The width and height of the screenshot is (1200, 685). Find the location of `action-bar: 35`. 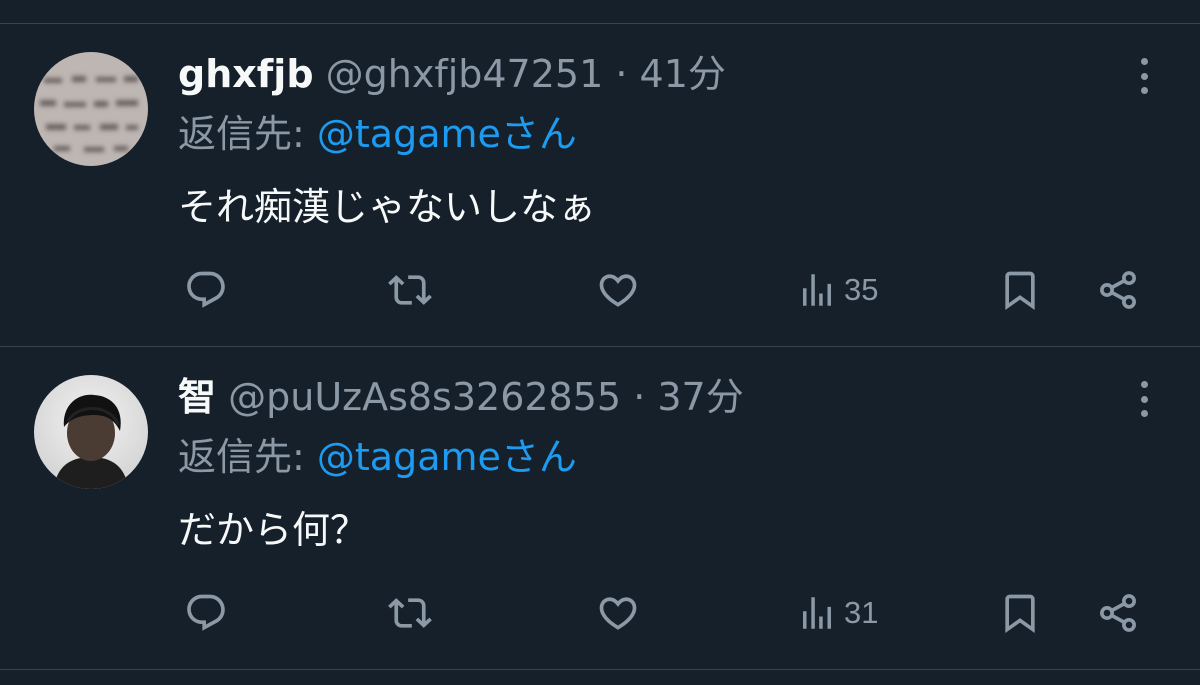

action-bar: 35 is located at coordinates (600, 290).